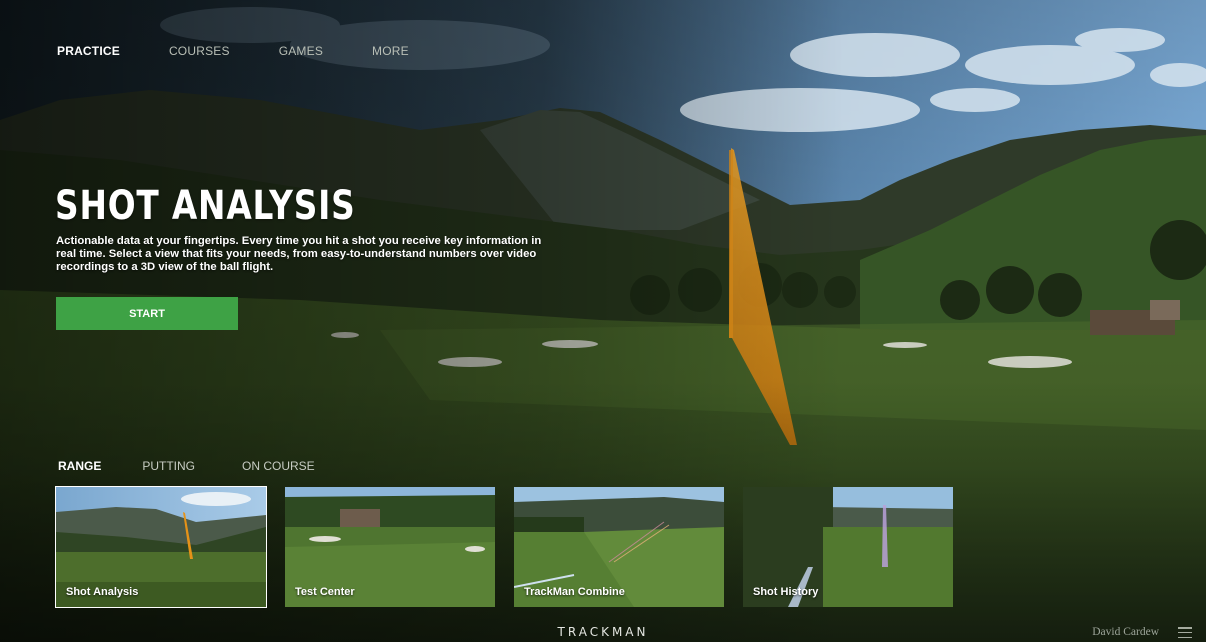  What do you see at coordinates (147, 313) in the screenshot?
I see `start-button: START` at bounding box center [147, 313].